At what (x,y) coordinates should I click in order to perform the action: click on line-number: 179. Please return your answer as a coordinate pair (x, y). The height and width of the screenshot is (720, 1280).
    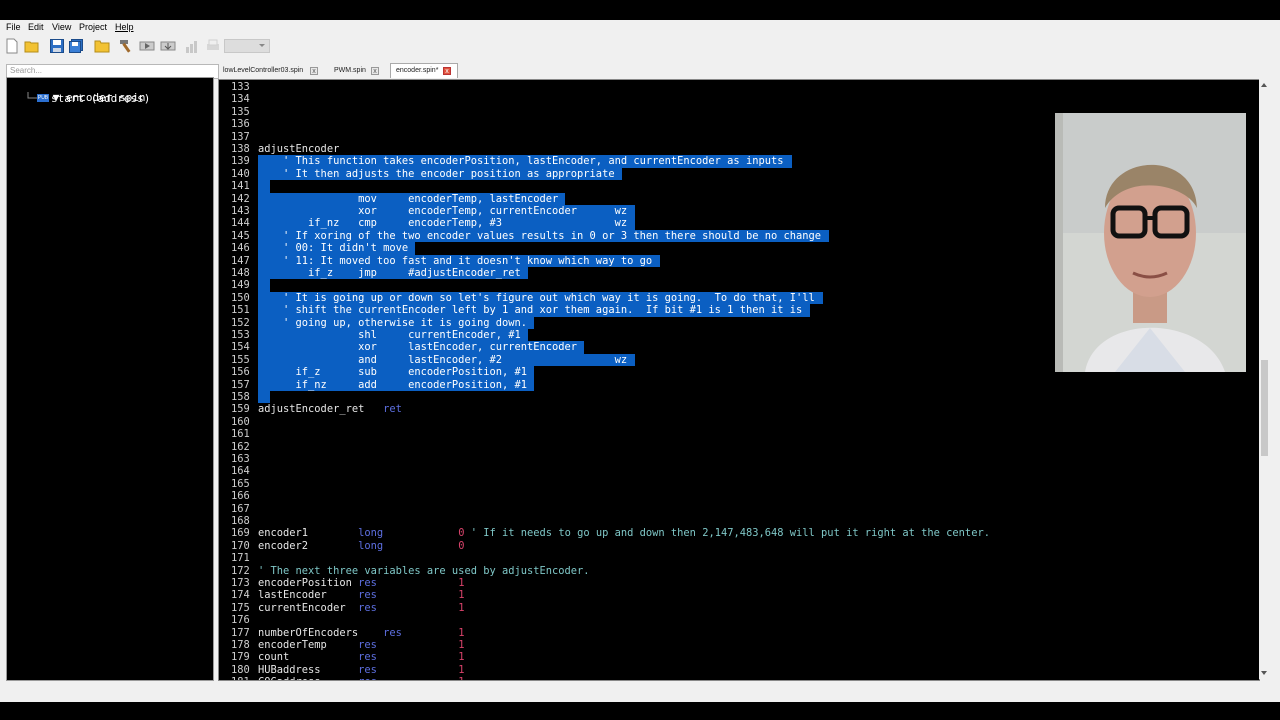
    Looking at the image, I should click on (240, 657).